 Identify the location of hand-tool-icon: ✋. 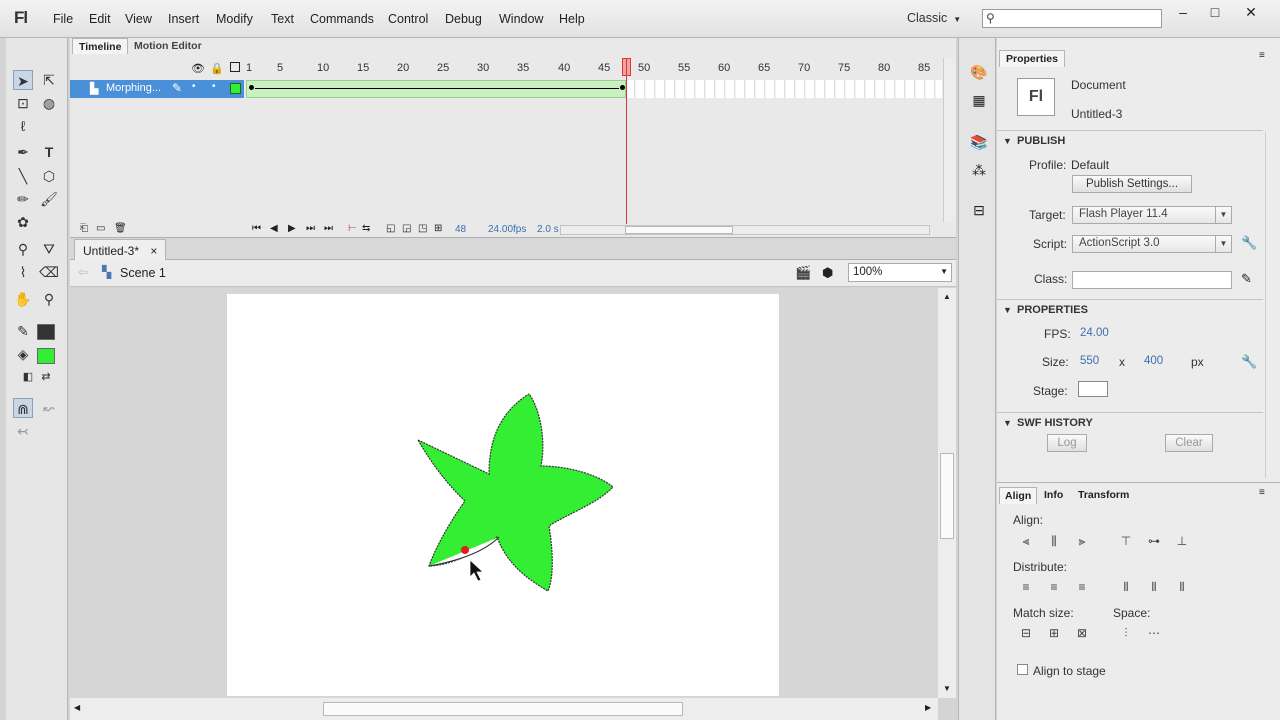
(23, 299).